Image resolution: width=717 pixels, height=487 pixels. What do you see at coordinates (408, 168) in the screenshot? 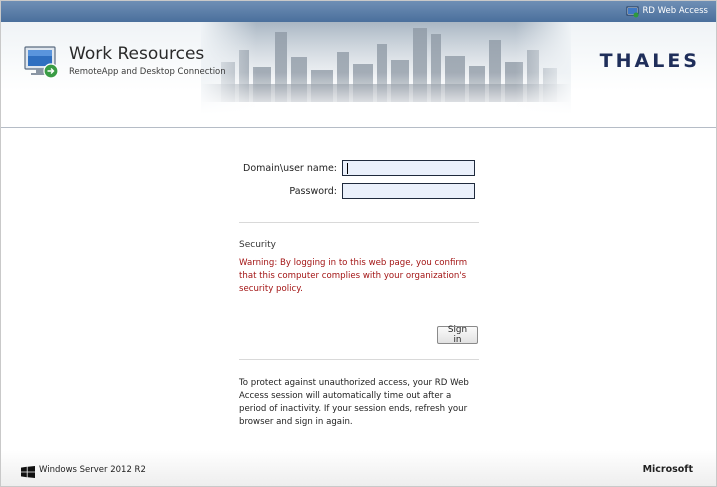
I see `username-input` at bounding box center [408, 168].